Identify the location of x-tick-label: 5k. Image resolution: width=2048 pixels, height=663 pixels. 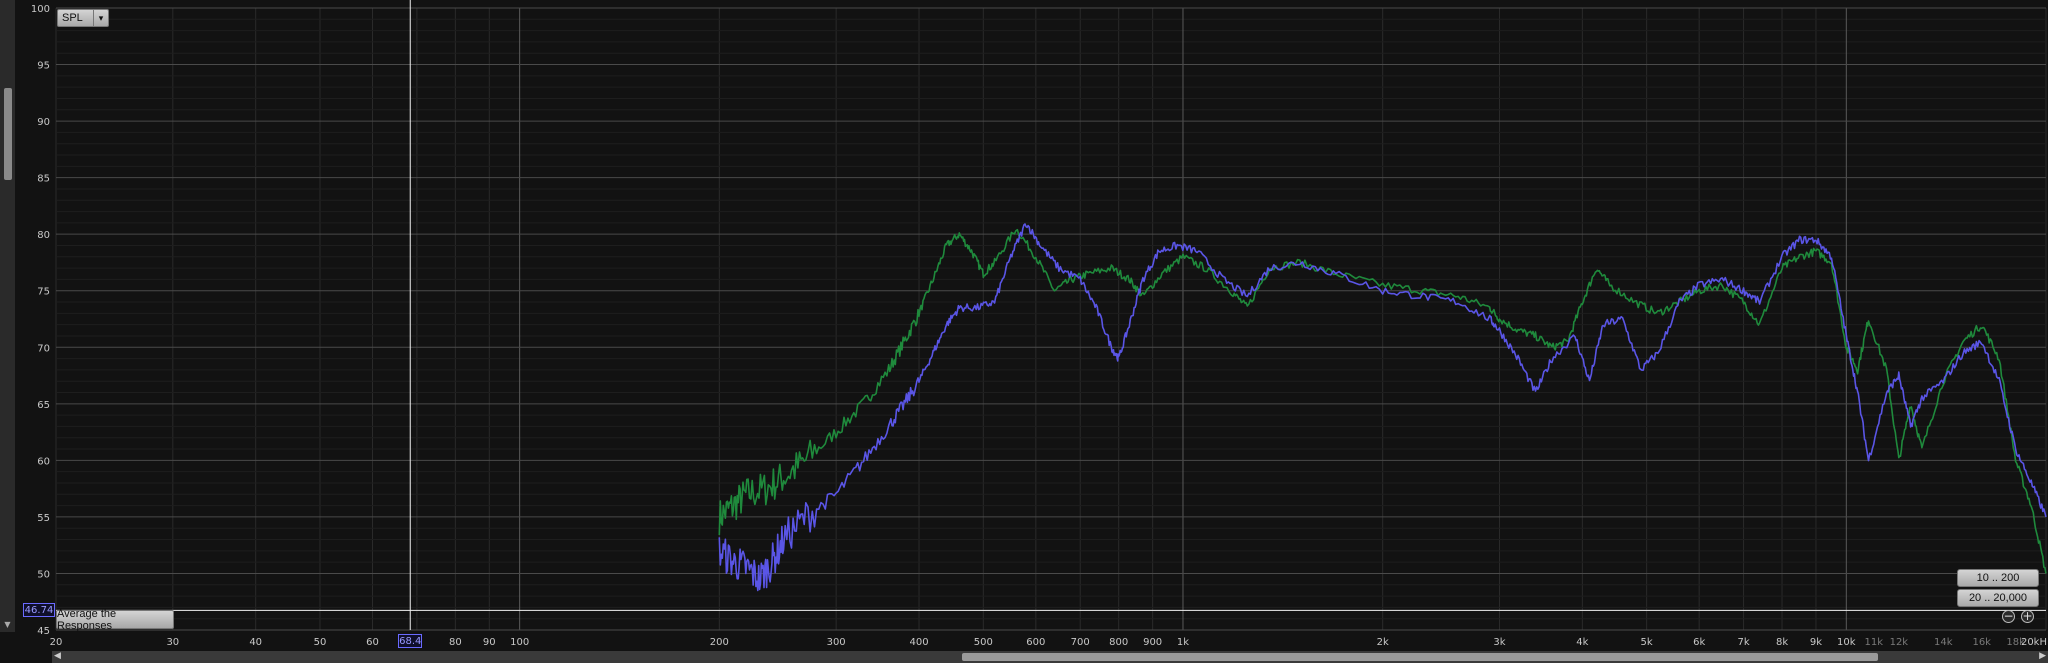
(1647, 642).